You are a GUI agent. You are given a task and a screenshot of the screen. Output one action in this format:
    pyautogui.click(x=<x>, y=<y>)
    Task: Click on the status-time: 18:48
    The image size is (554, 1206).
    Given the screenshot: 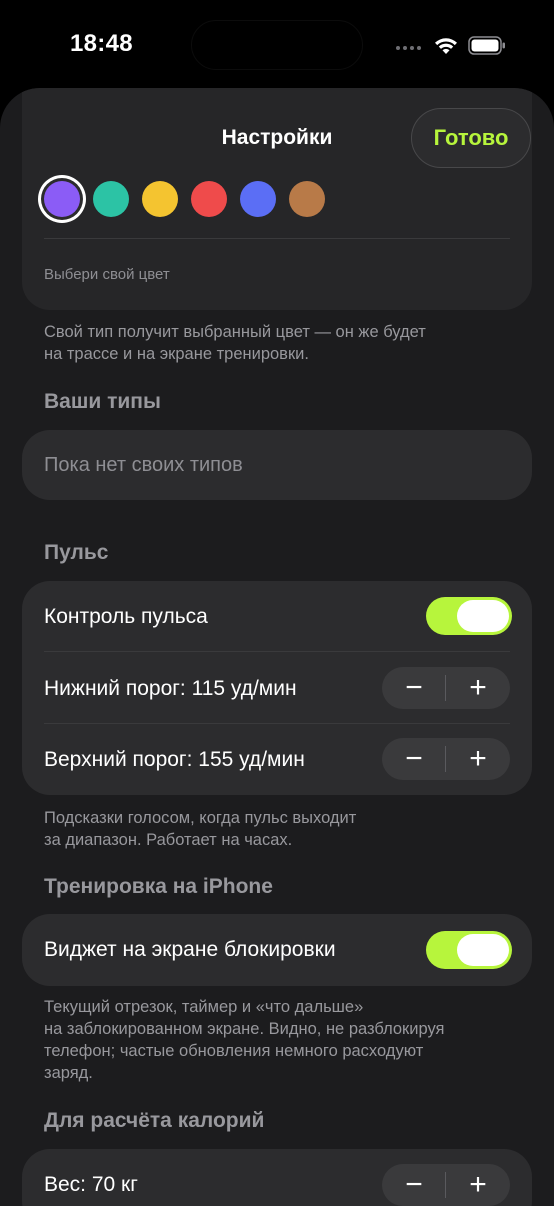 What is the action you would take?
    pyautogui.click(x=101, y=43)
    